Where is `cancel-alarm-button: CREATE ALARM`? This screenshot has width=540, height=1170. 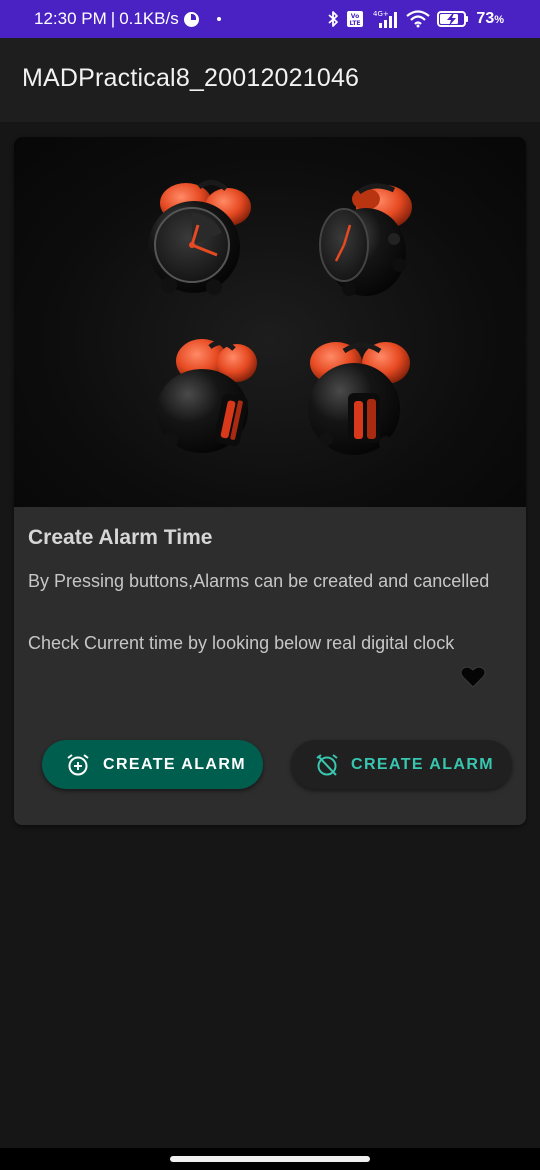 cancel-alarm-button: CREATE ALARM is located at coordinates (401, 764).